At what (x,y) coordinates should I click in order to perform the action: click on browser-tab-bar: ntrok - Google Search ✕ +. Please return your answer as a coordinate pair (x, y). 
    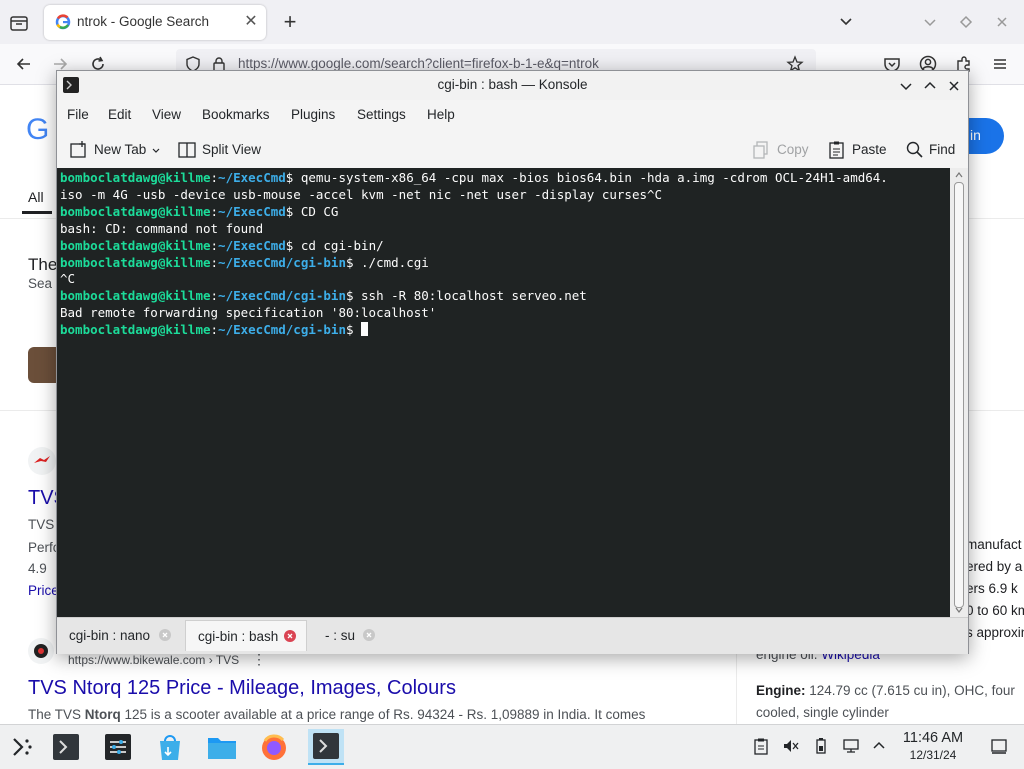
    Looking at the image, I should click on (512, 22).